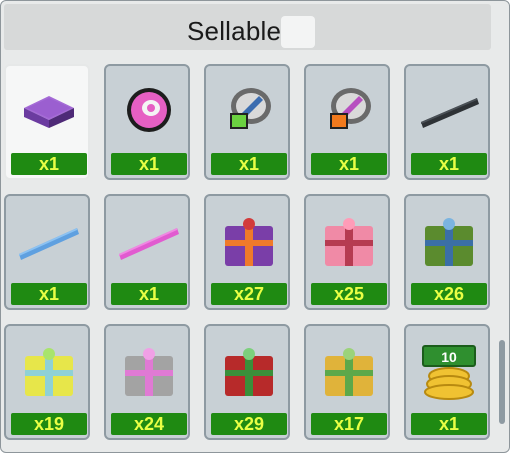 The height and width of the screenshot is (453, 510). I want to click on pink-bar-icon, so click(149, 244).